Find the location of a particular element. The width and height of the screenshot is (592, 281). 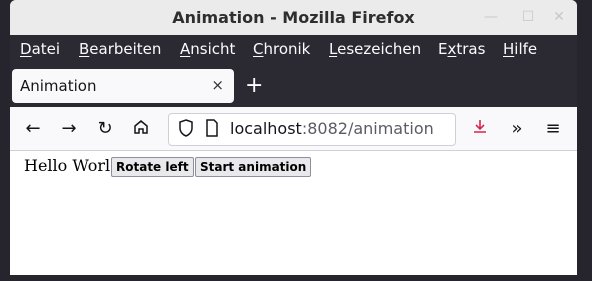

new-tab-icon: + is located at coordinates (254, 85).